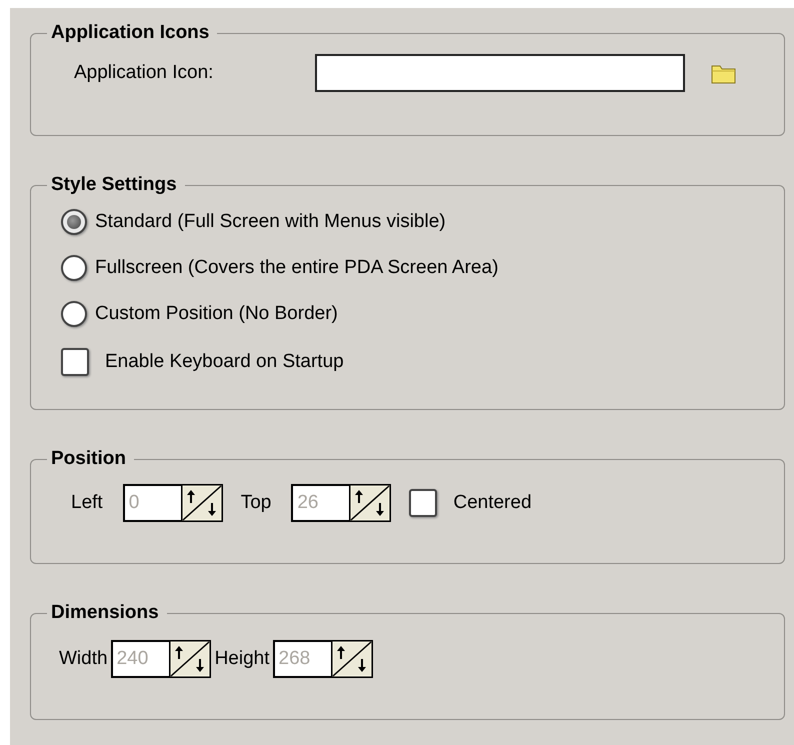 The width and height of the screenshot is (794, 745). What do you see at coordinates (270, 222) in the screenshot?
I see `radio-label: Standard (Full Screen with Menus visible)` at bounding box center [270, 222].